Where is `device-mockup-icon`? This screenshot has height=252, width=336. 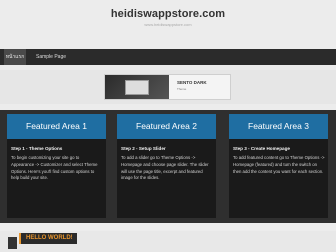 device-mockup-icon is located at coordinates (137, 87).